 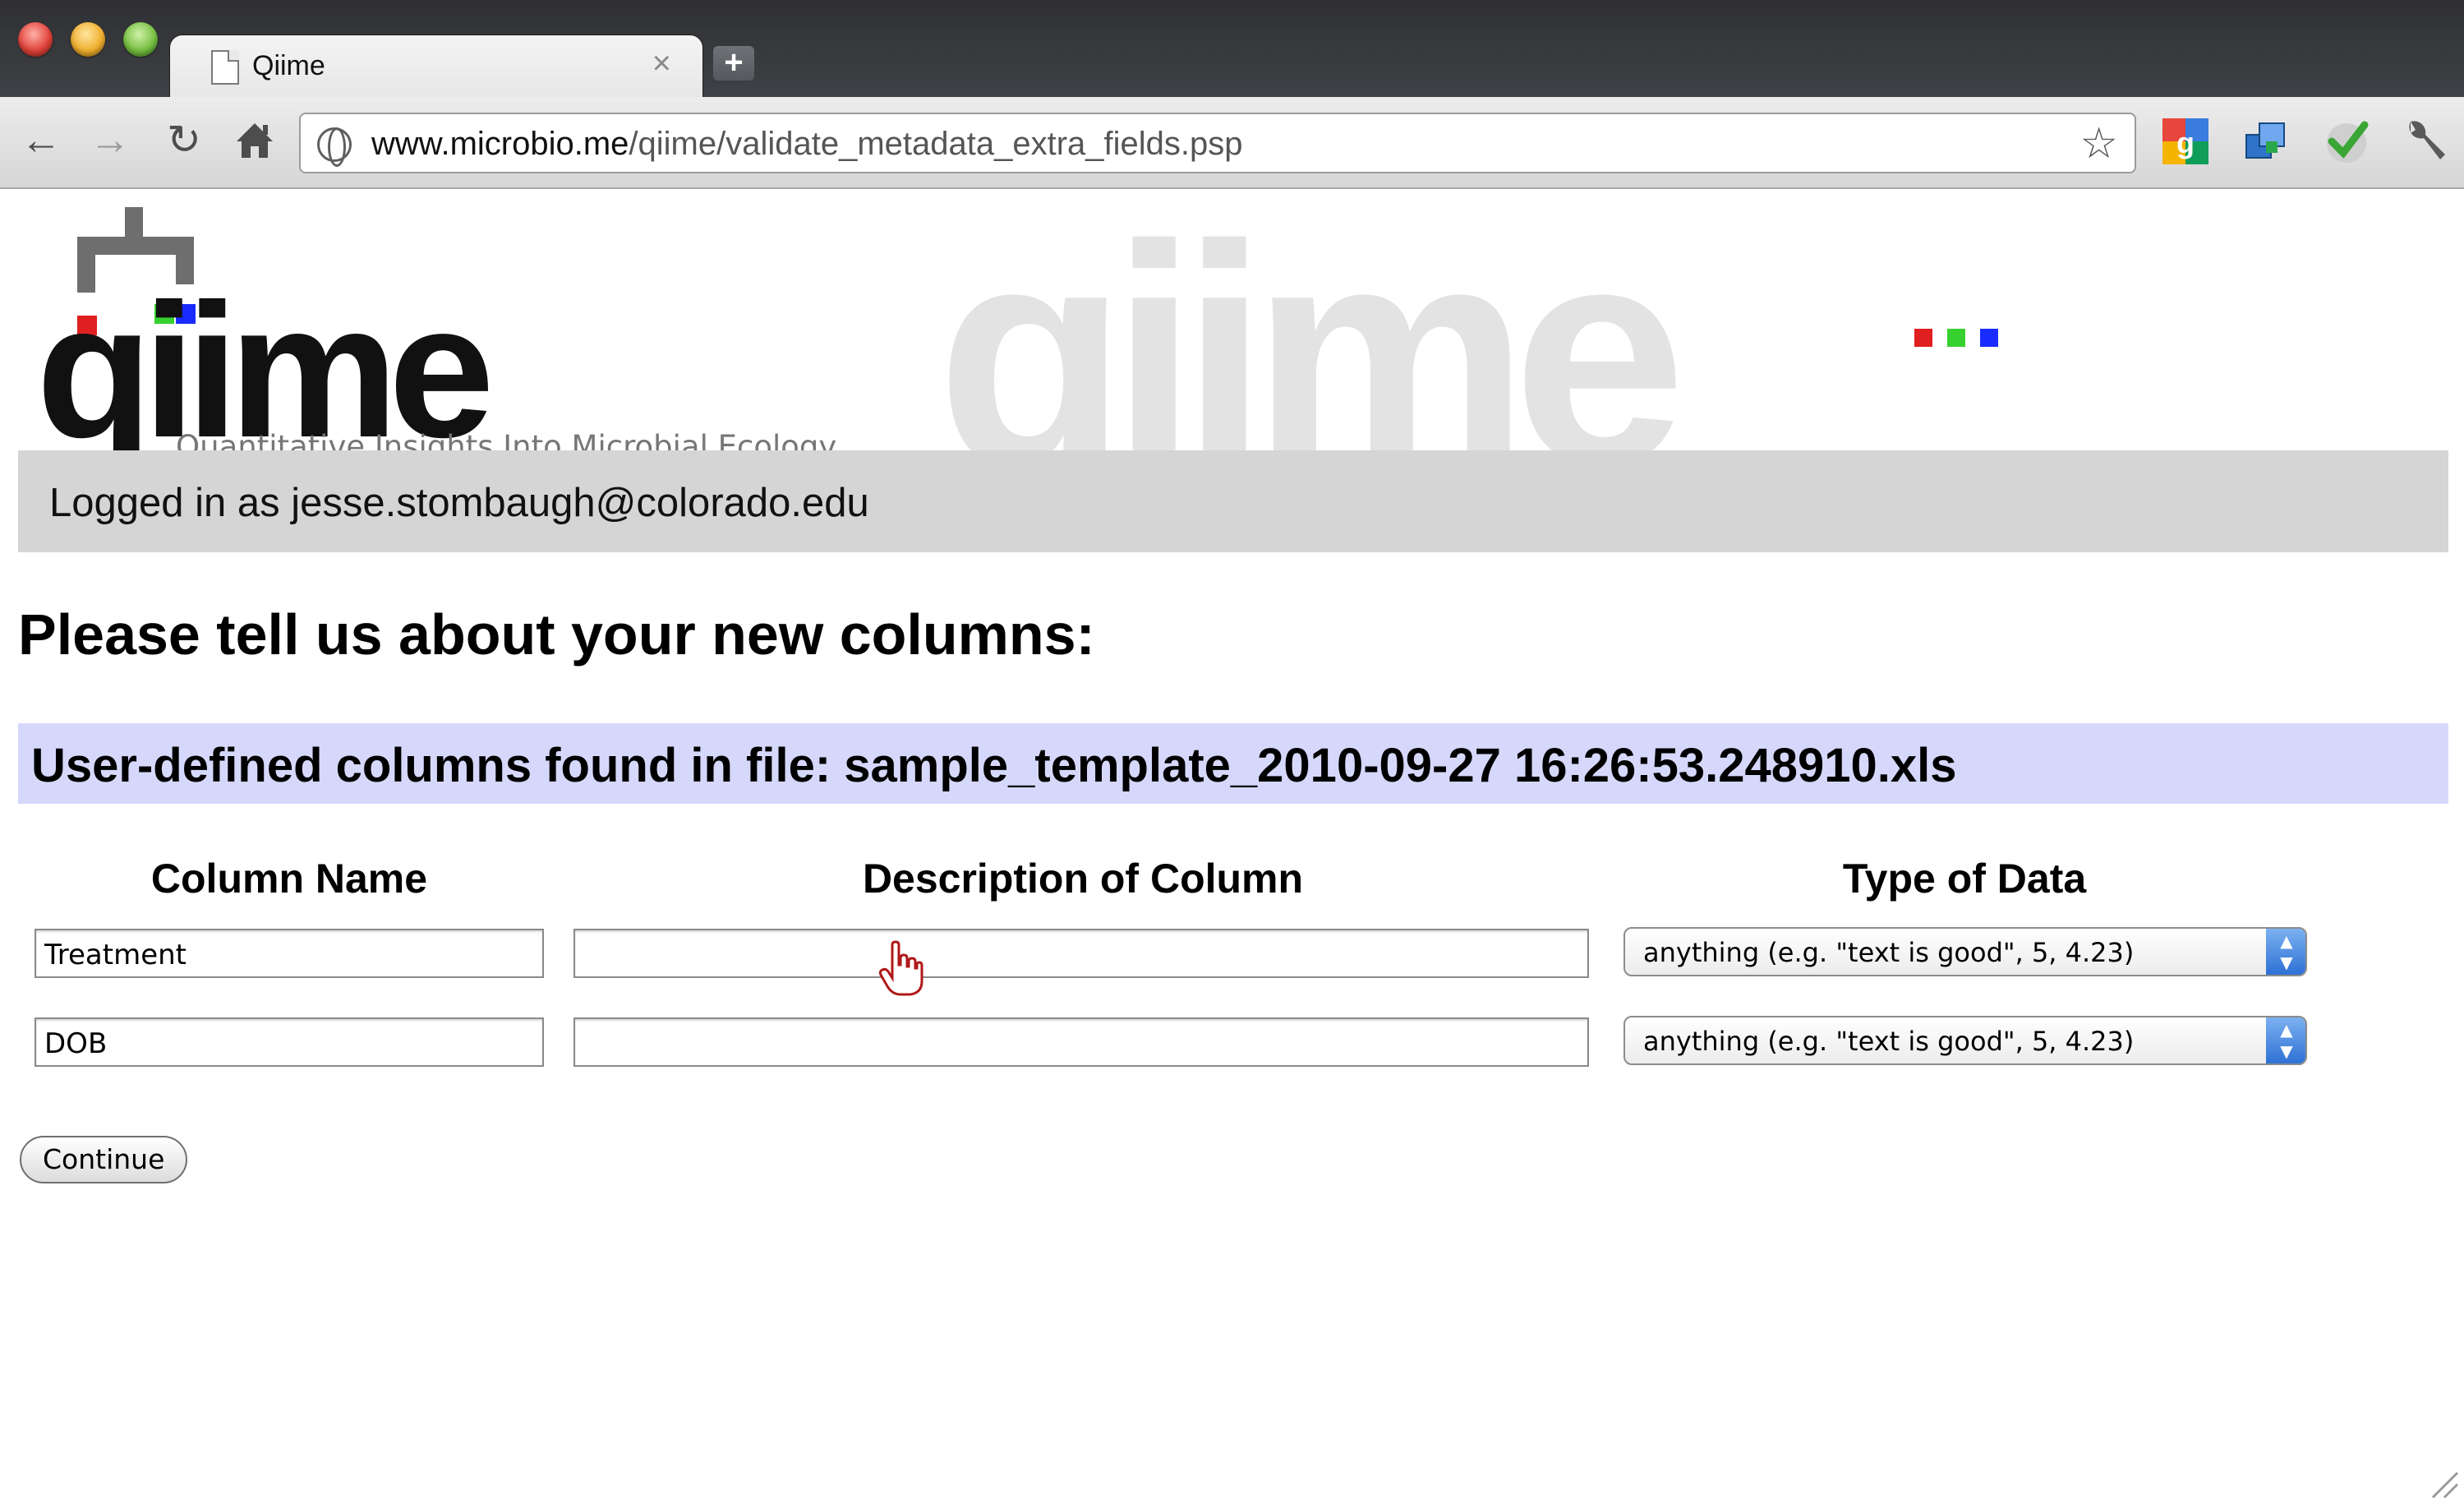 What do you see at coordinates (35, 39) in the screenshot?
I see `close-window-button` at bounding box center [35, 39].